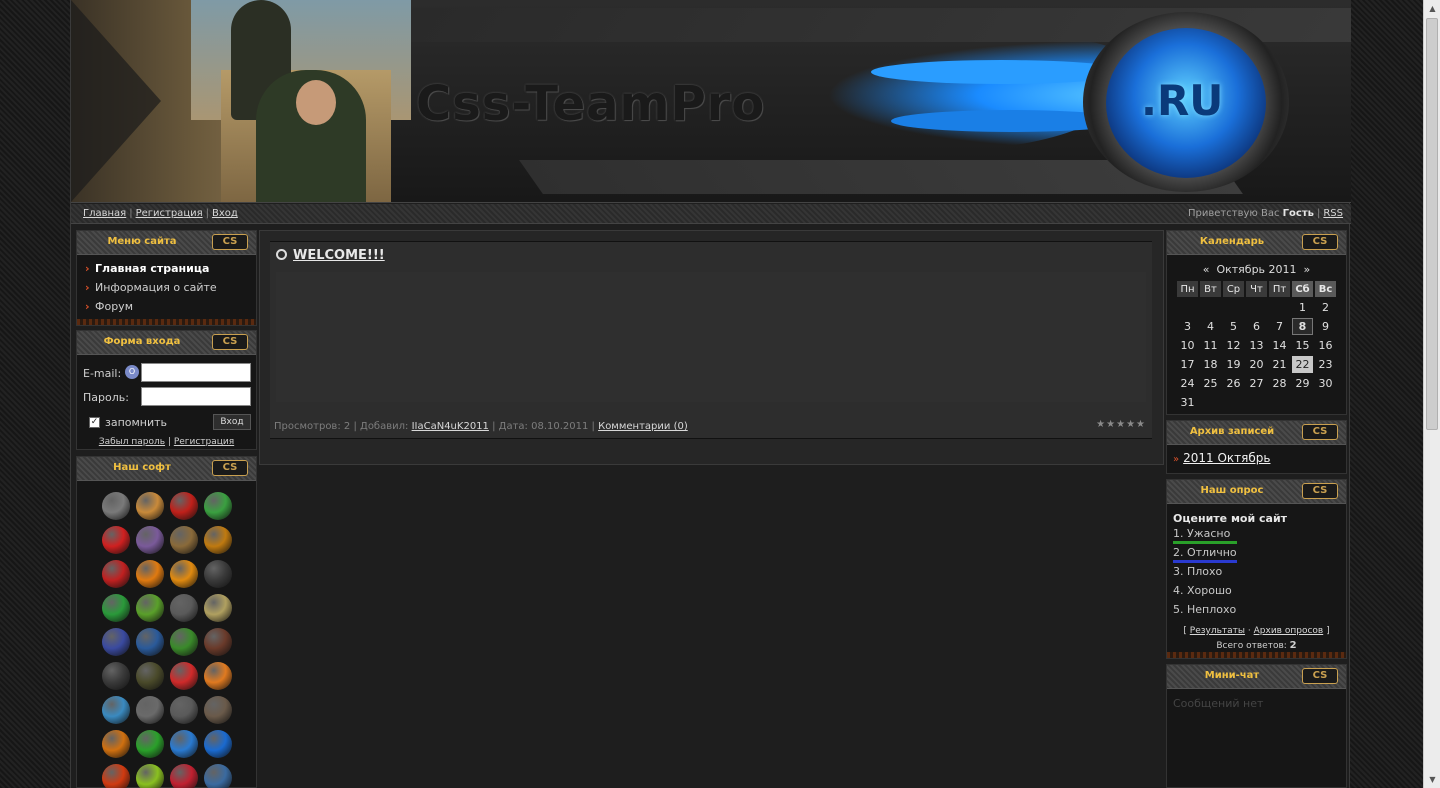 Image resolution: width=1440 pixels, height=788 pixels. What do you see at coordinates (1210, 364) in the screenshot?
I see `calendar-day: 18` at bounding box center [1210, 364].